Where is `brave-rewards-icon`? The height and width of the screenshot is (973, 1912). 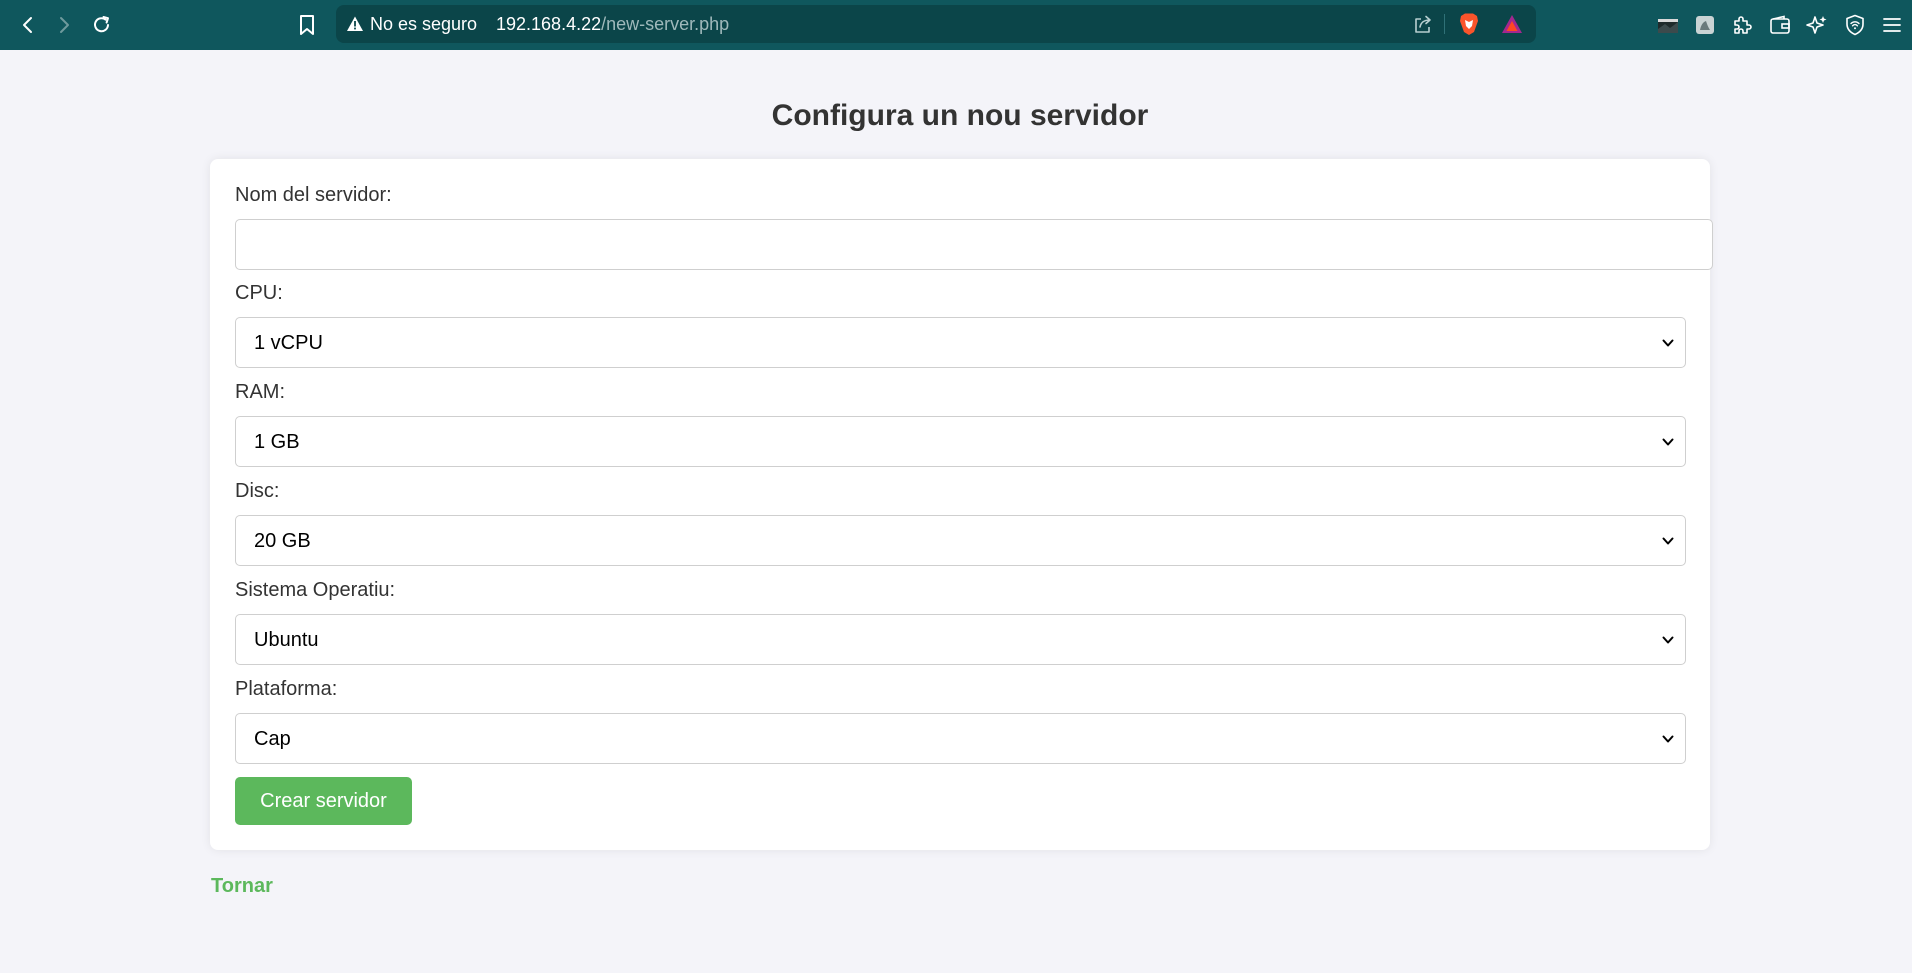 brave-rewards-icon is located at coordinates (1512, 24).